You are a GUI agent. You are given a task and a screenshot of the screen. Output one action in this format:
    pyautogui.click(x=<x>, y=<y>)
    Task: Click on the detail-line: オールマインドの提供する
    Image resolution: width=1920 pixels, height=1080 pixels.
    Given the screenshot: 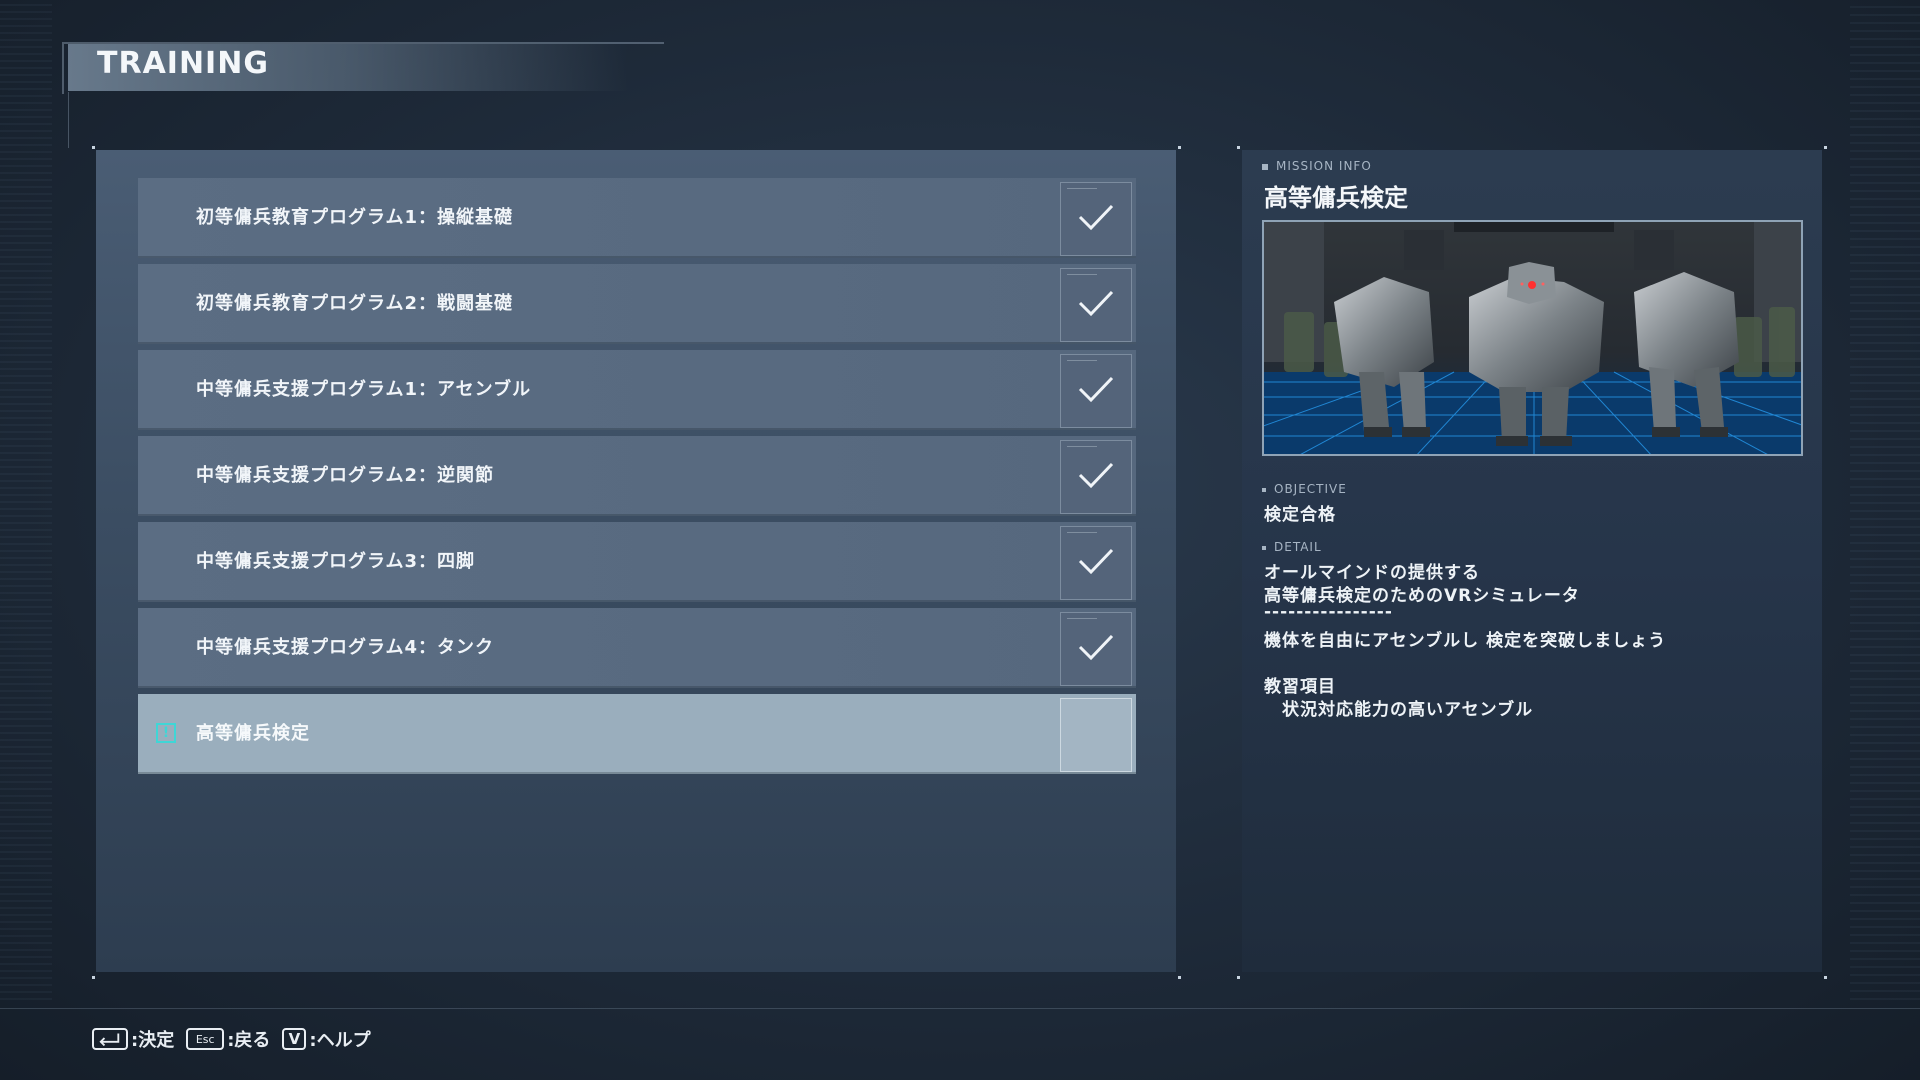 What is the action you would take?
    pyautogui.click(x=1372, y=573)
    